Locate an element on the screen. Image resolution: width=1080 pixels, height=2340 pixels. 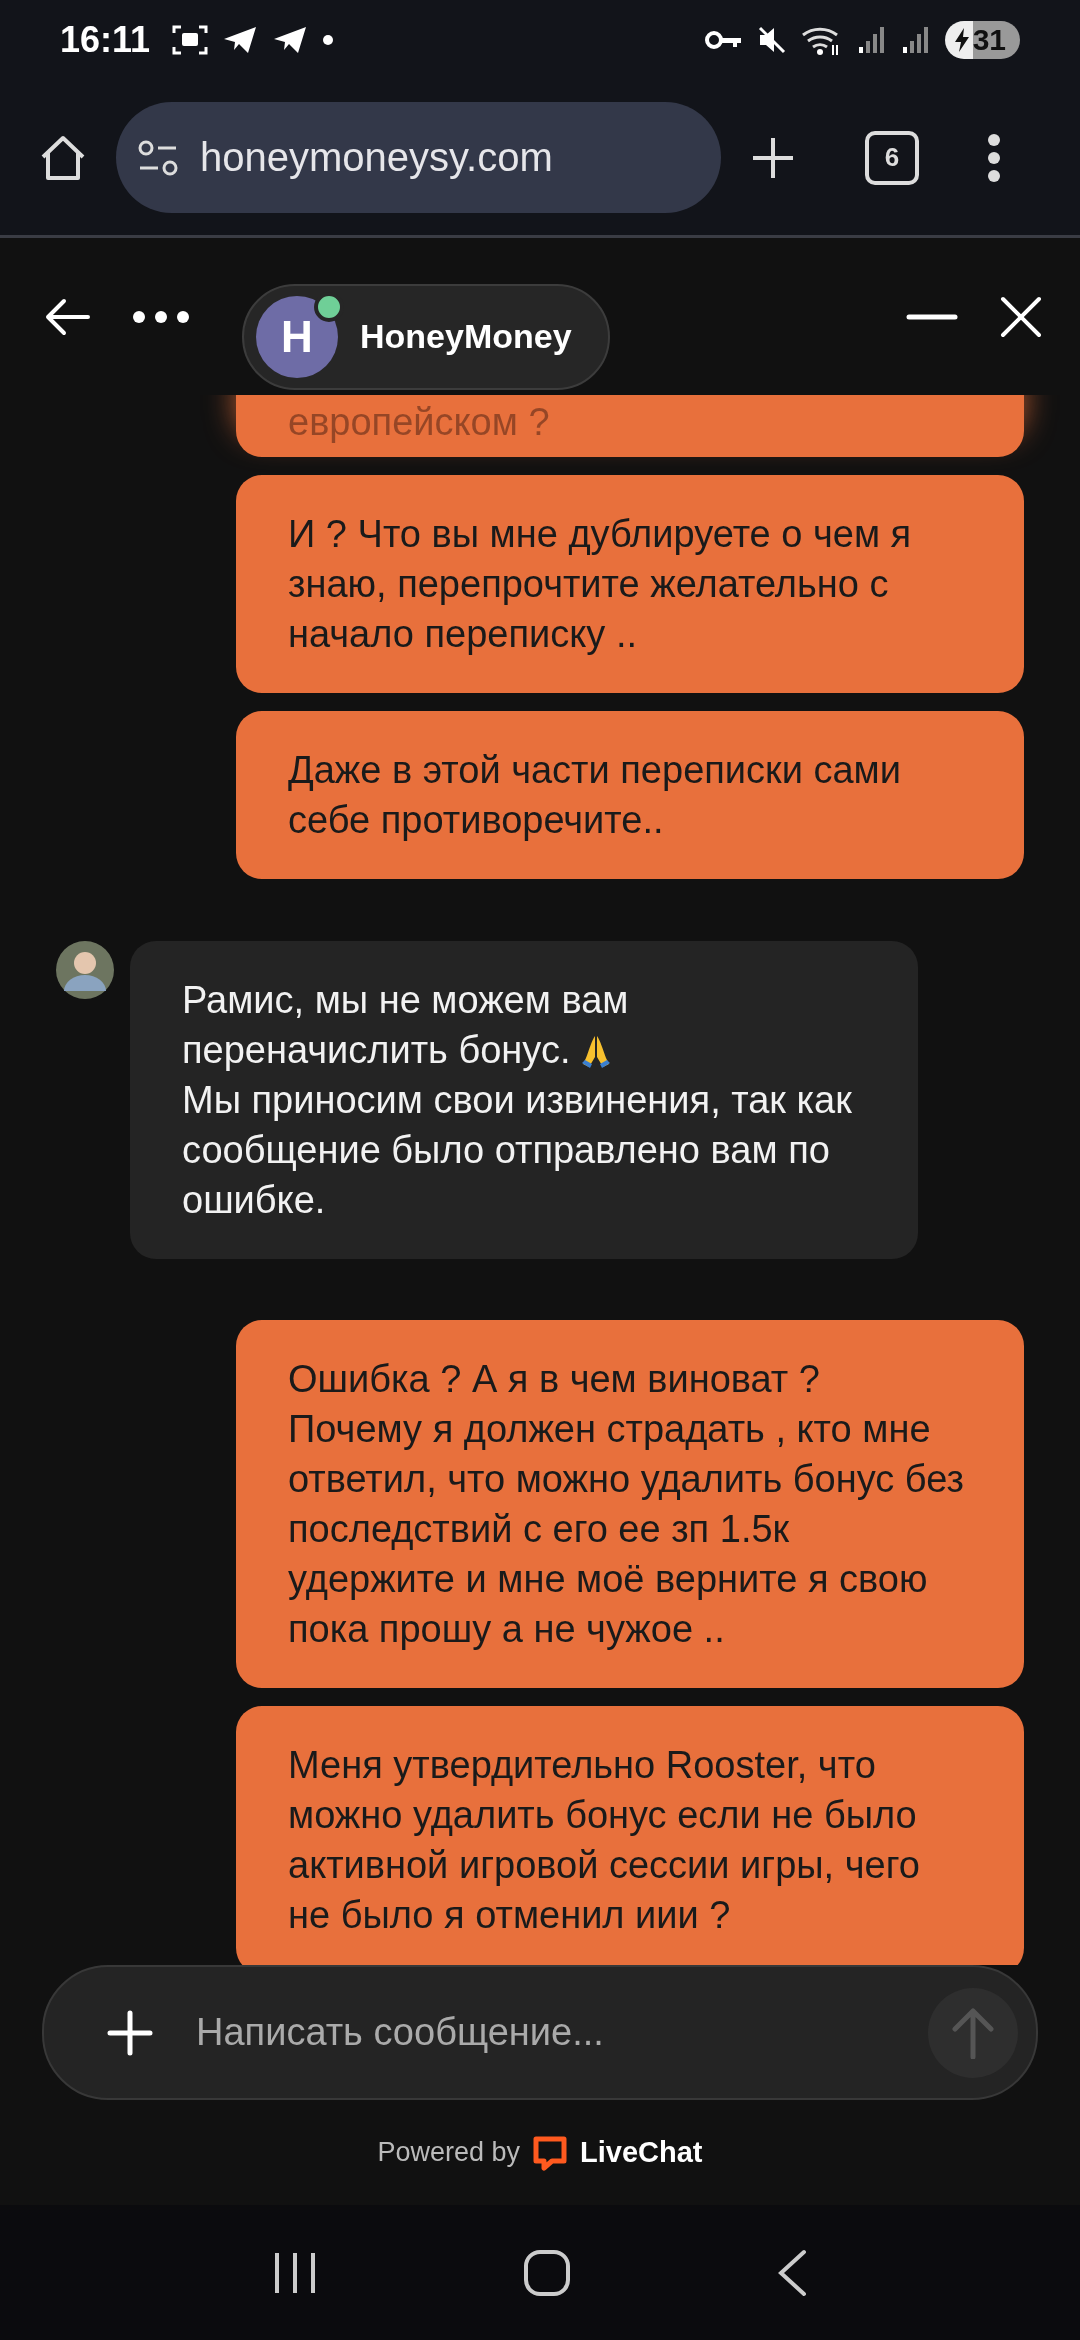
back-icon is located at coordinates (792, 2272).